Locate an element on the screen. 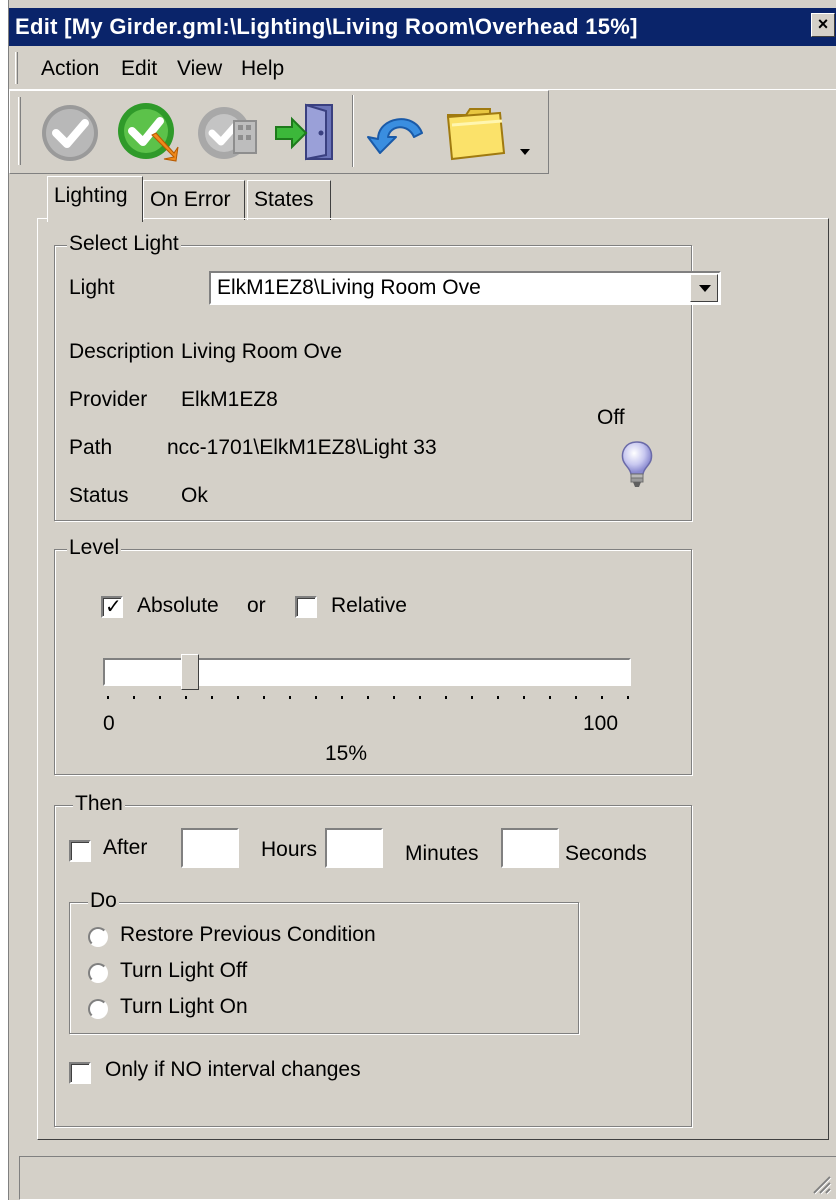  check-disabled-icon is located at coordinates (70, 133).